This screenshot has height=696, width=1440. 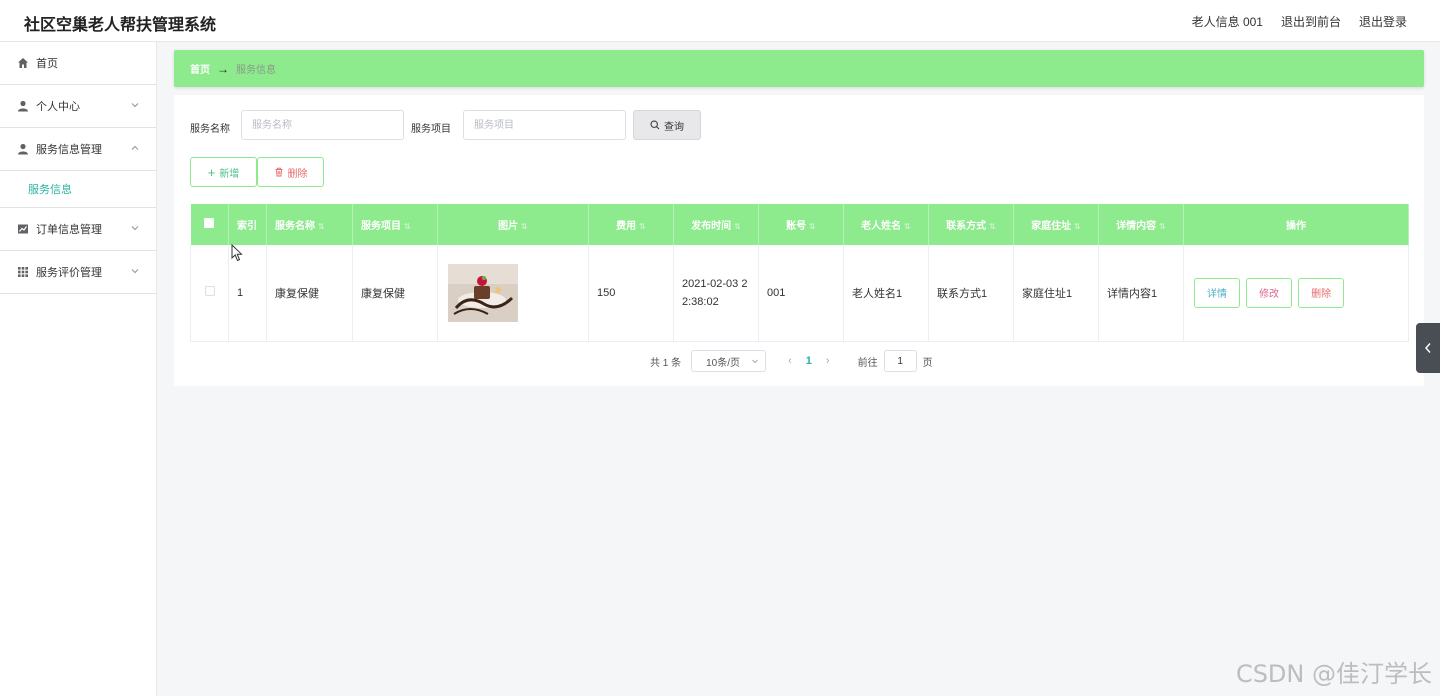 I want to click on sidebar-item-label: 服务评价管理, so click(x=69, y=273).